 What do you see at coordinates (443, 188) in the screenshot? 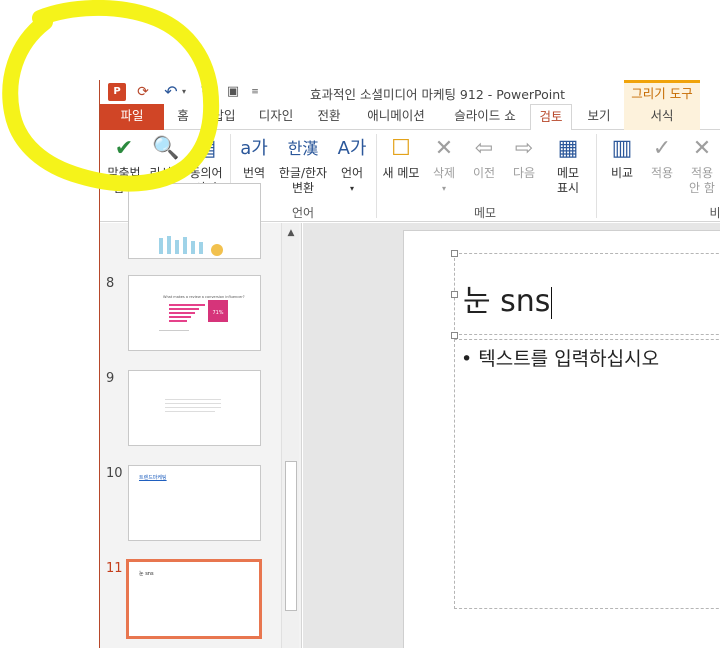
I see `delete-dropdown-icon: ▾` at bounding box center [443, 188].